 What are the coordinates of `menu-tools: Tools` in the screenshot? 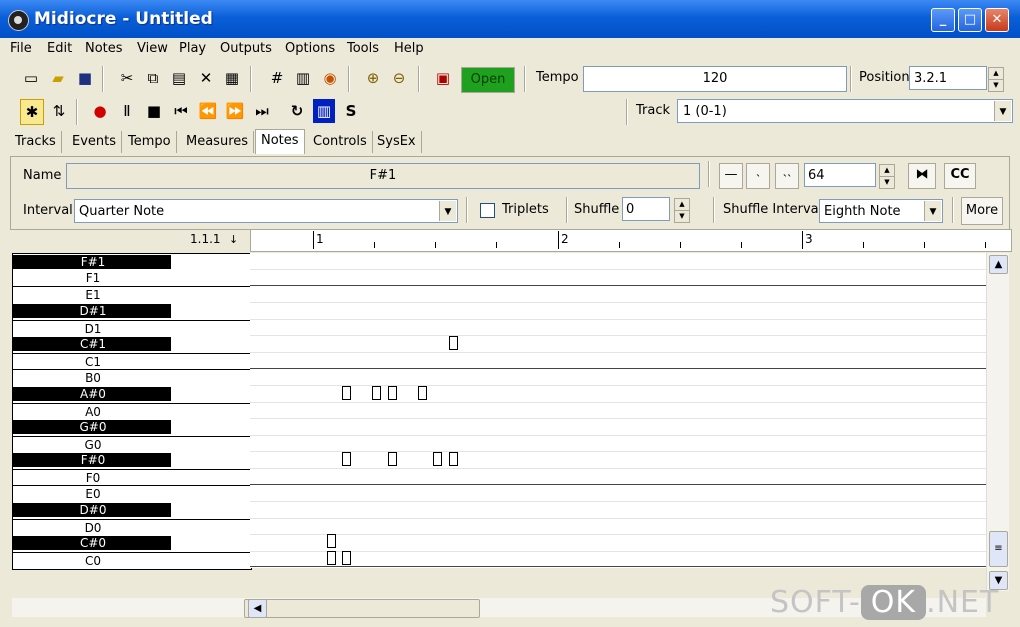 It's located at (363, 48).